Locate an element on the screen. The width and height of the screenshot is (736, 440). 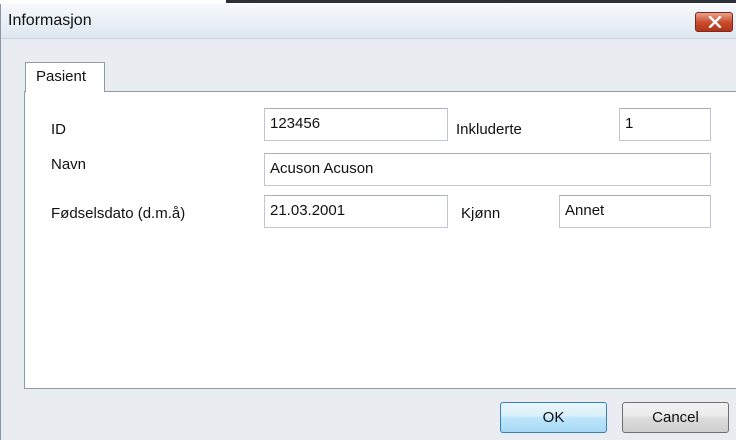
included-field: 1 is located at coordinates (665, 124).